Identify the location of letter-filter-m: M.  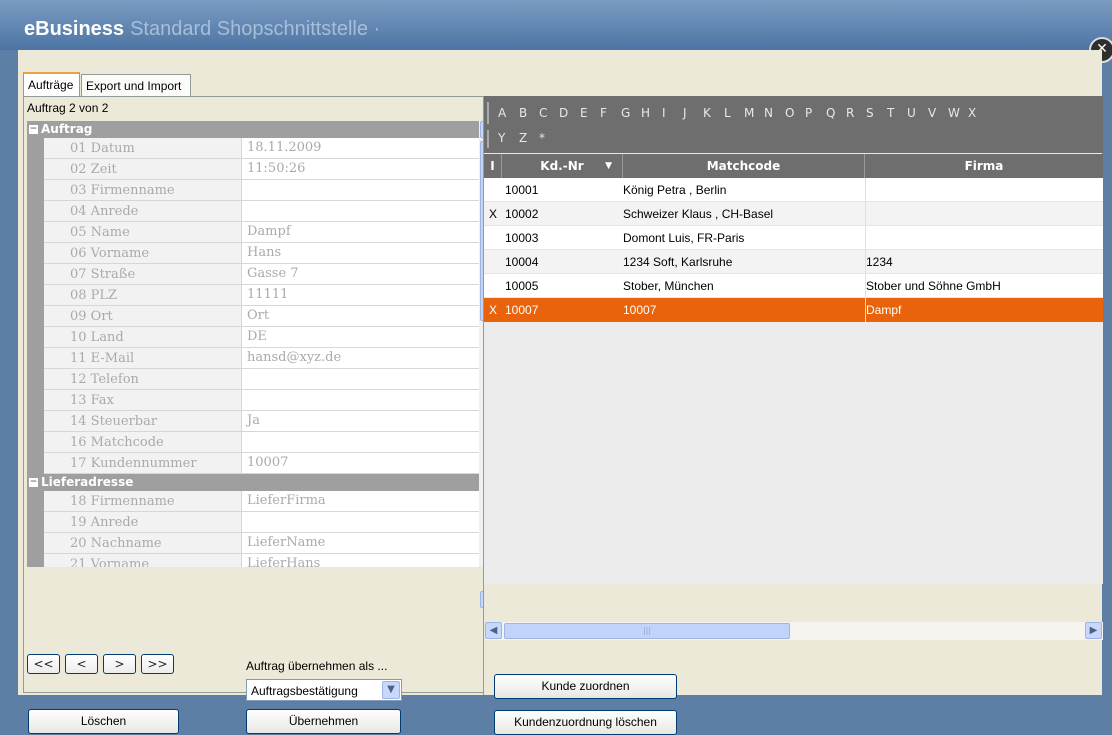
(749, 113).